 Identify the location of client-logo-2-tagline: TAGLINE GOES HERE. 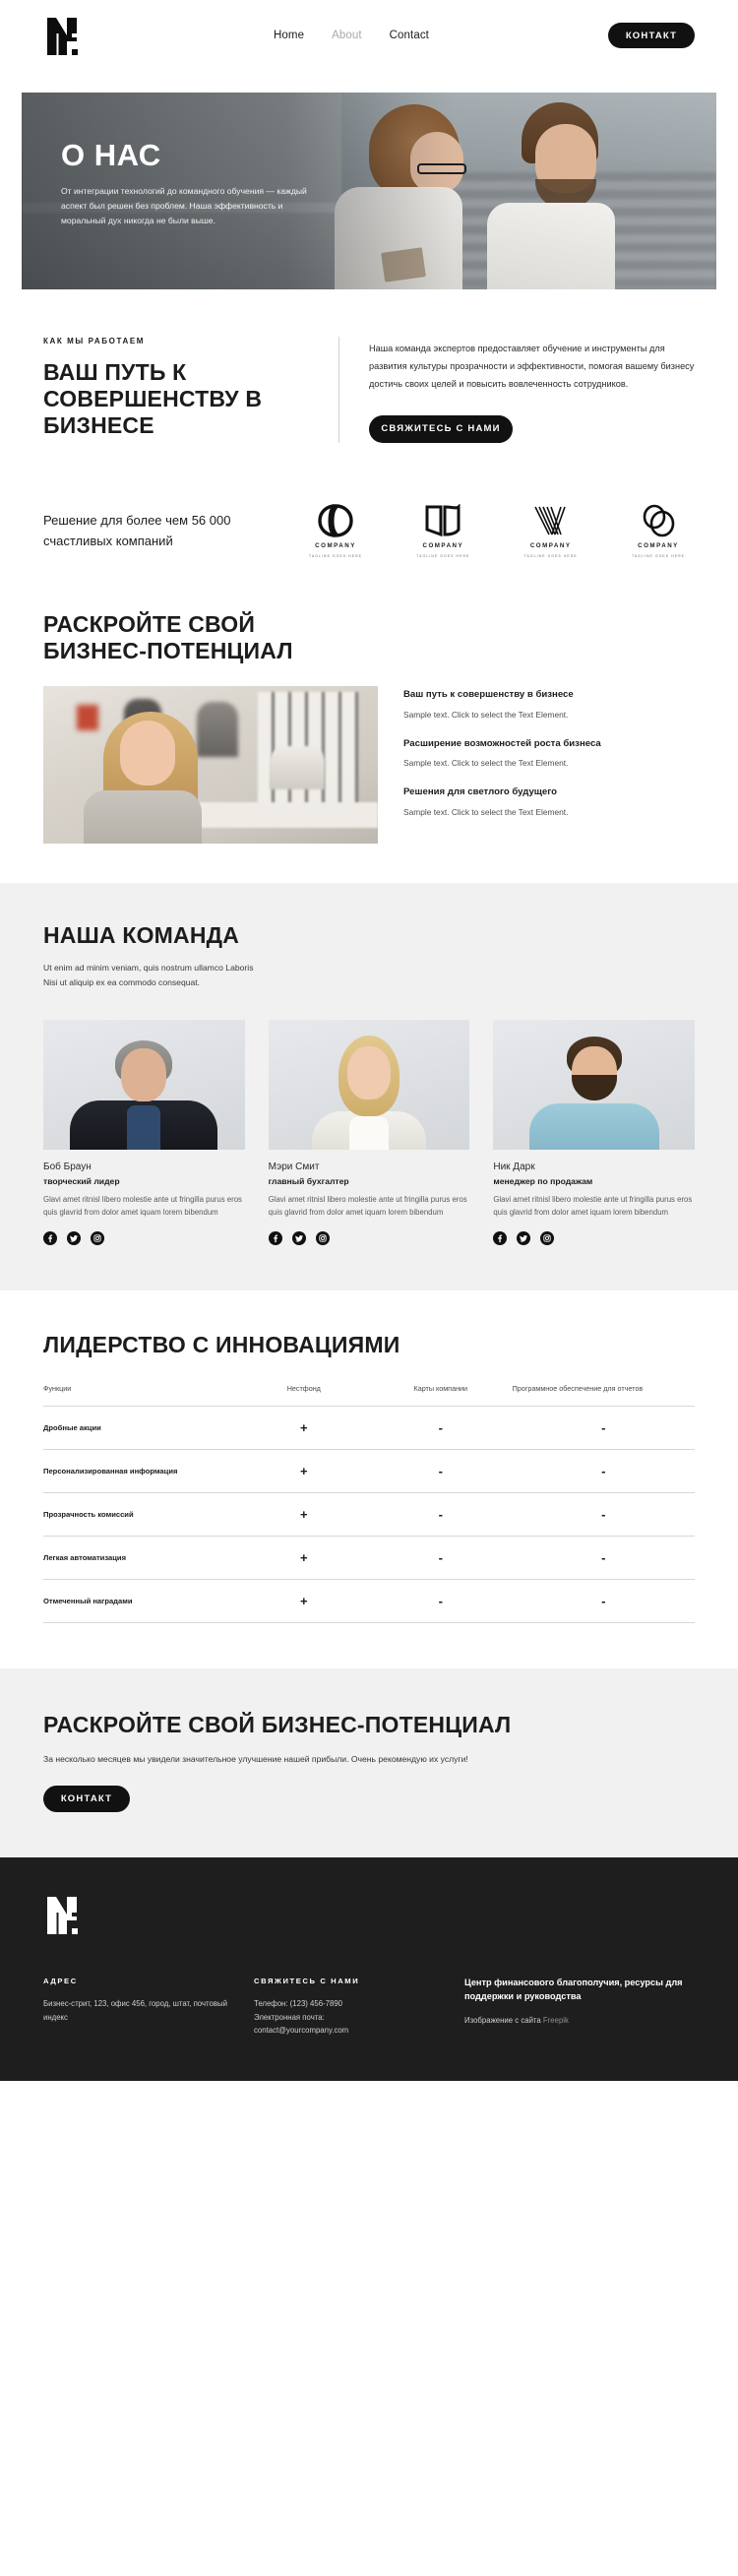
(443, 555).